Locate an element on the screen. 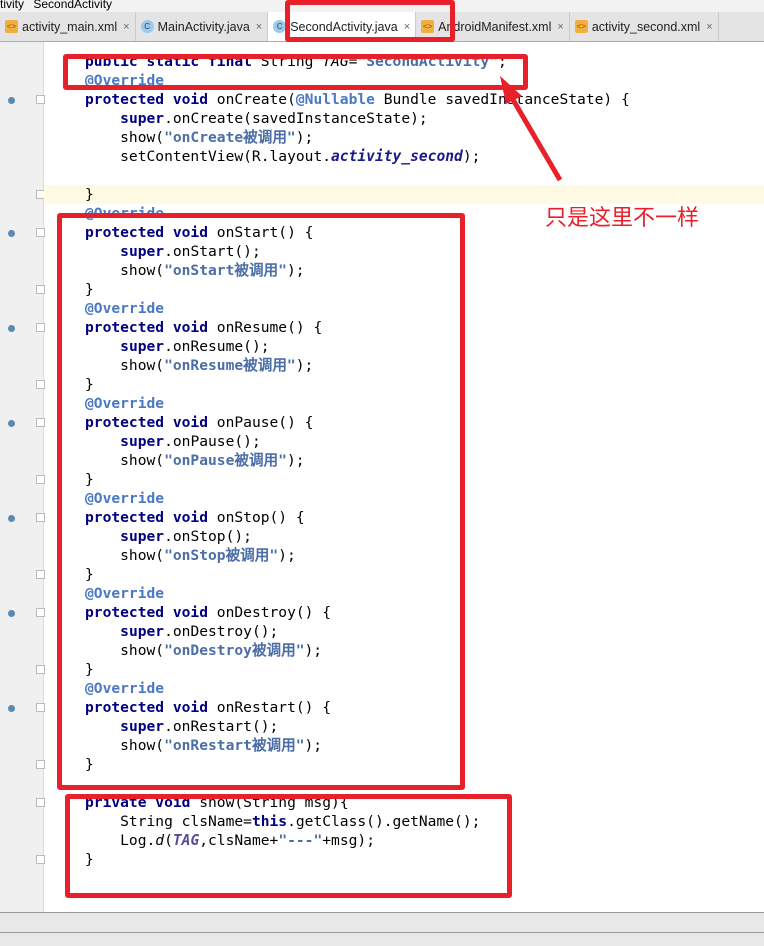  annotation-note: 只是这里不一样 is located at coordinates (622, 218).